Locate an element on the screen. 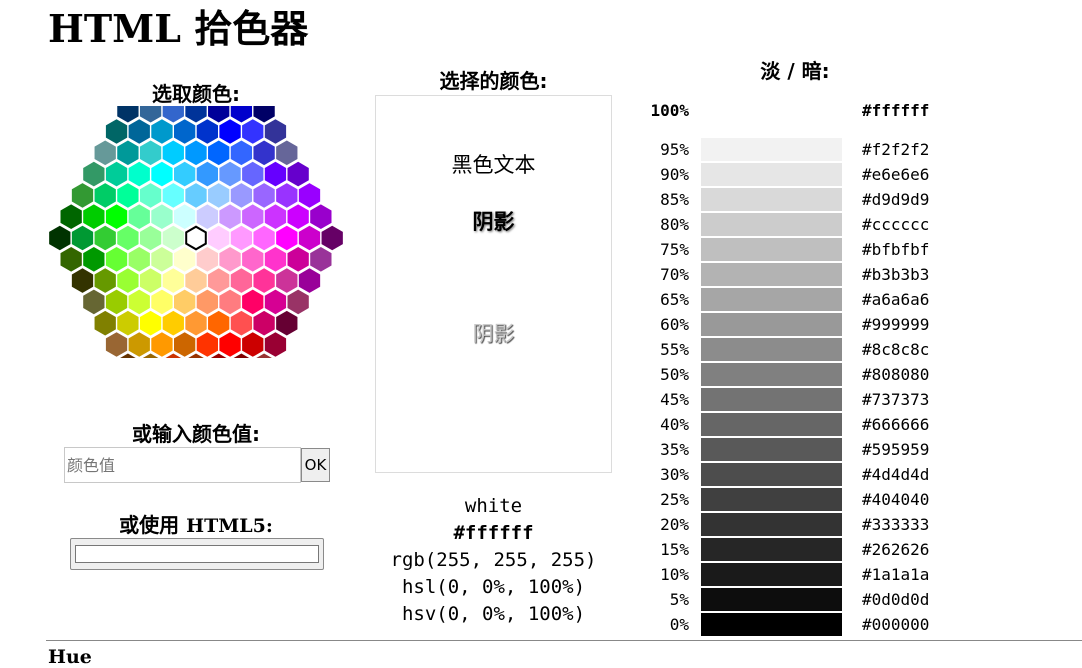 The height and width of the screenshot is (668, 1082). hex-color-map is located at coordinates (196, 232).